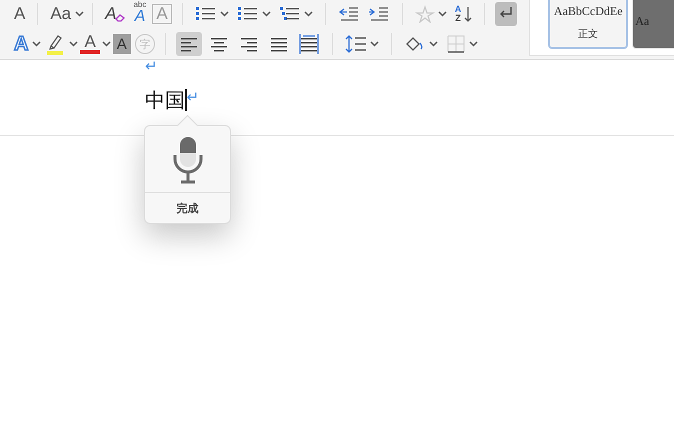  Describe the element at coordinates (424, 14) in the screenshot. I see `star-icon` at that location.